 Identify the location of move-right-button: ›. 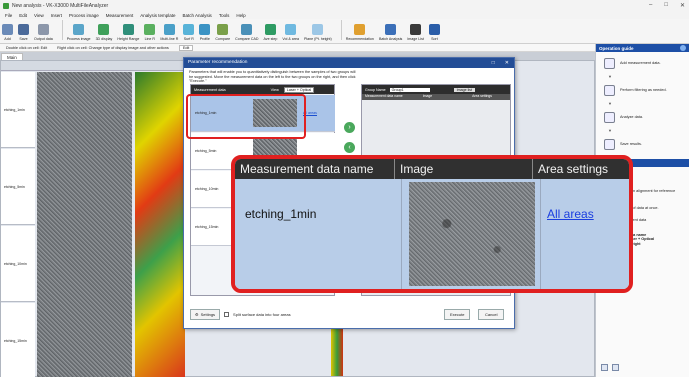
(349, 127).